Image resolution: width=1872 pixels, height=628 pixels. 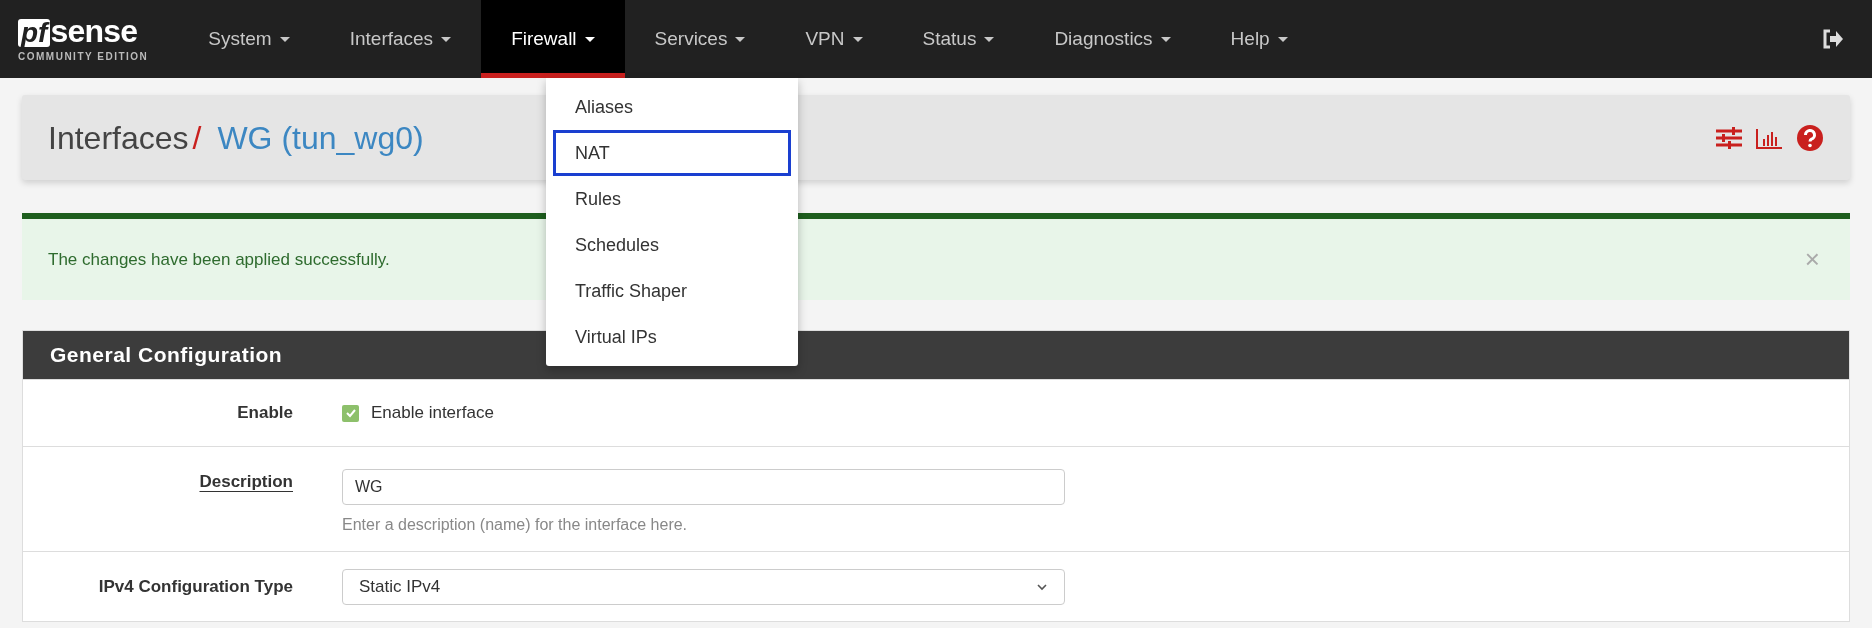 I want to click on checkbox, so click(x=350, y=413).